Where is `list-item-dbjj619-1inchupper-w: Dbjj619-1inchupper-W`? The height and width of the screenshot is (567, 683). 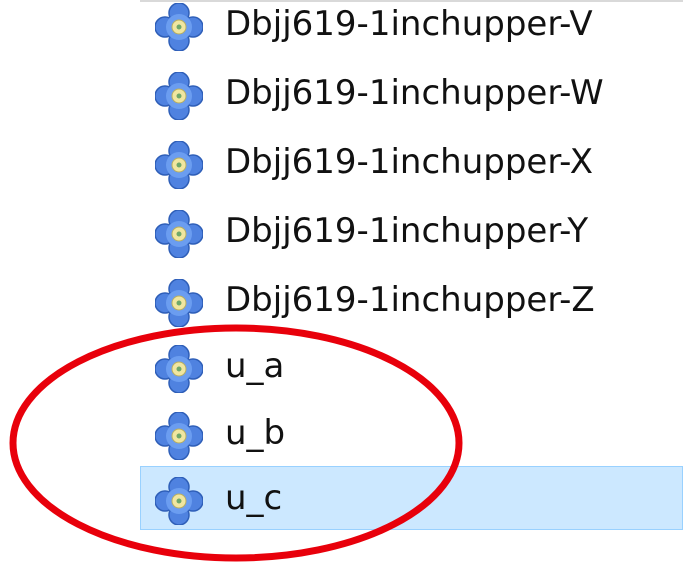 list-item-dbjj619-1inchupper-w: Dbjj619-1inchupper-W is located at coordinates (411, 93).